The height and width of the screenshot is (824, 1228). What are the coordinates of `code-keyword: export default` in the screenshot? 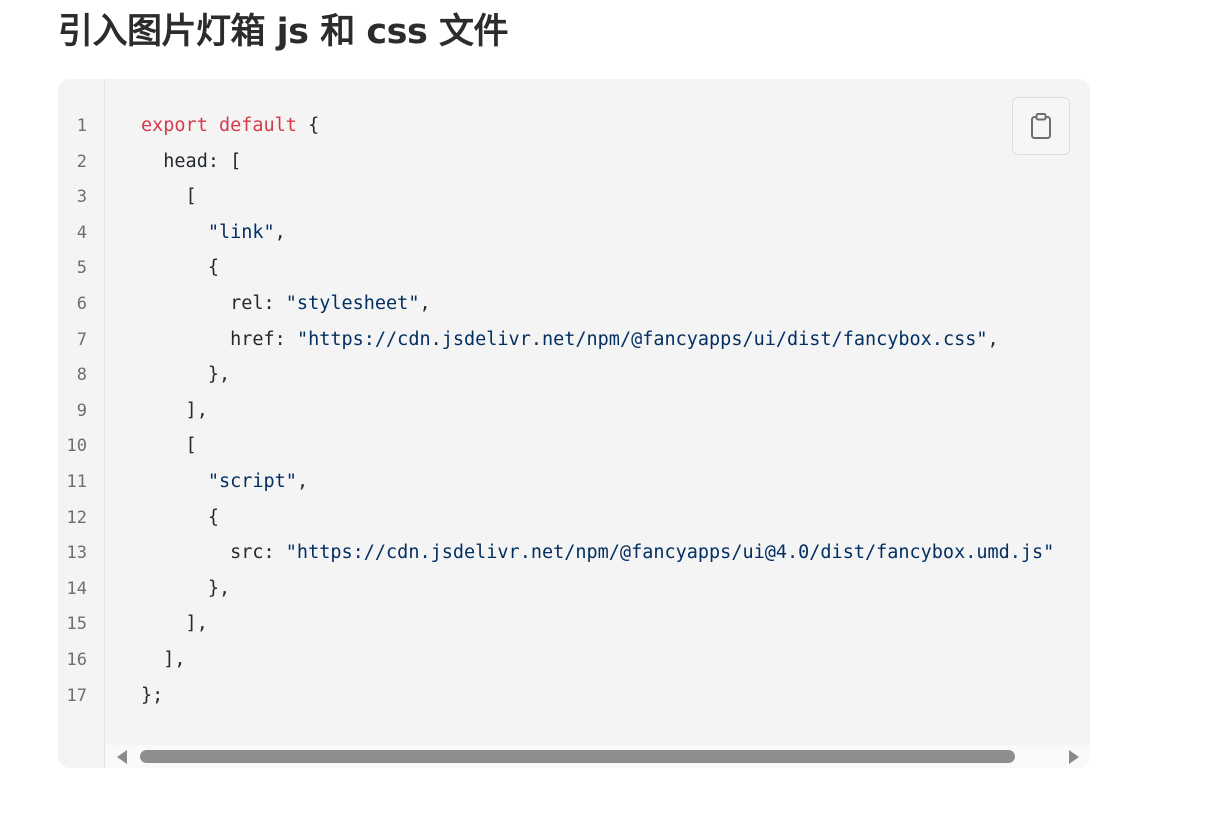 It's located at (219, 125).